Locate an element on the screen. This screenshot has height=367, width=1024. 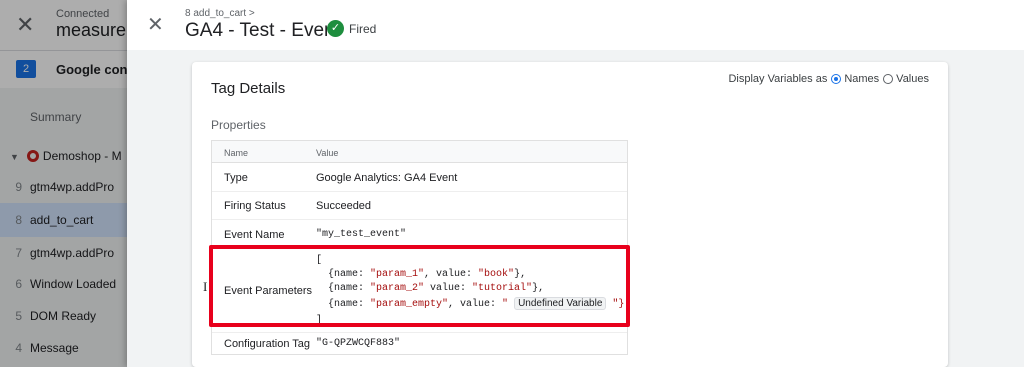
table-row: Firing Status Succeeded is located at coordinates (419, 206).